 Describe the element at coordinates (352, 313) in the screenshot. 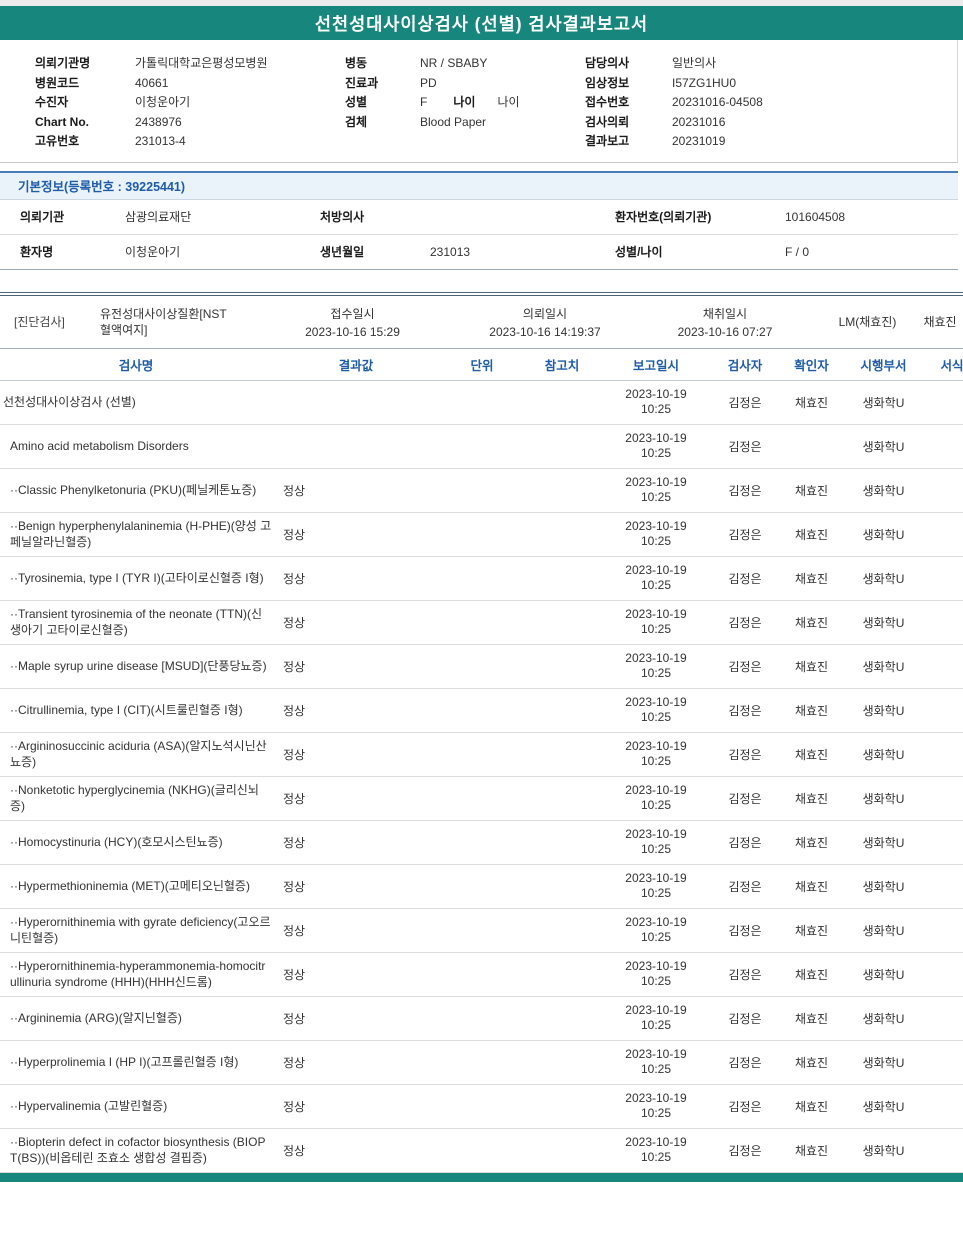

I see `field-label: 접수일시` at that location.